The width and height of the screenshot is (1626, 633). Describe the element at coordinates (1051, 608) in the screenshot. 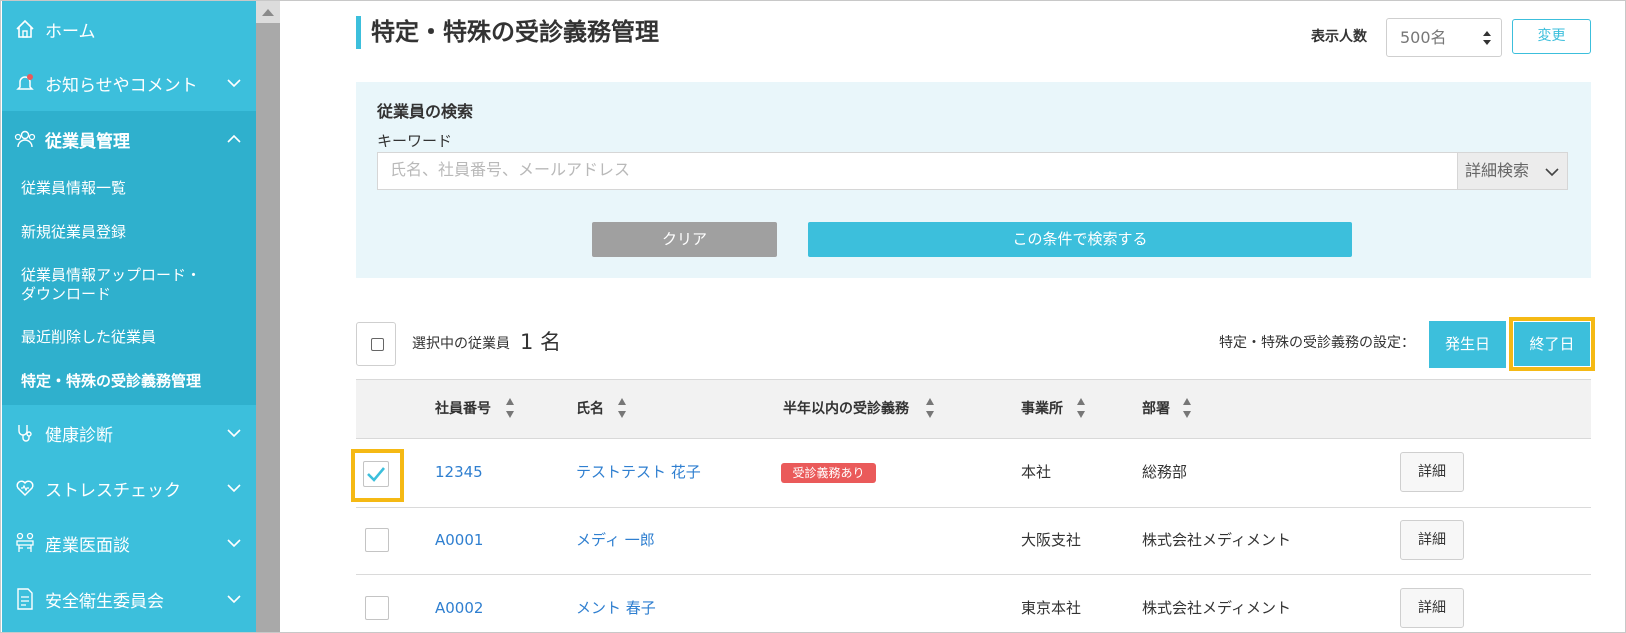

I see `office-cell: 東京本社` at that location.